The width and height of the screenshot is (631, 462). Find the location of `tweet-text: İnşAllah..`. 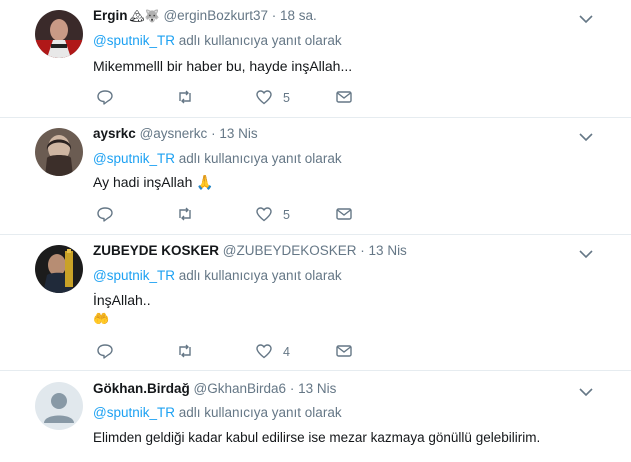

tweet-text: İnşAllah.. is located at coordinates (122, 300).